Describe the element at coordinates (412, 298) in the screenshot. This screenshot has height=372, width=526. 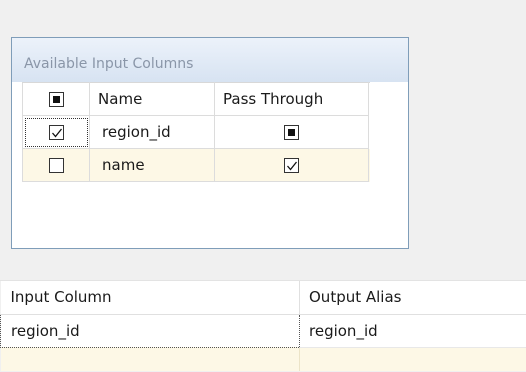
I see `output-alias-header: Output Alias` at that location.